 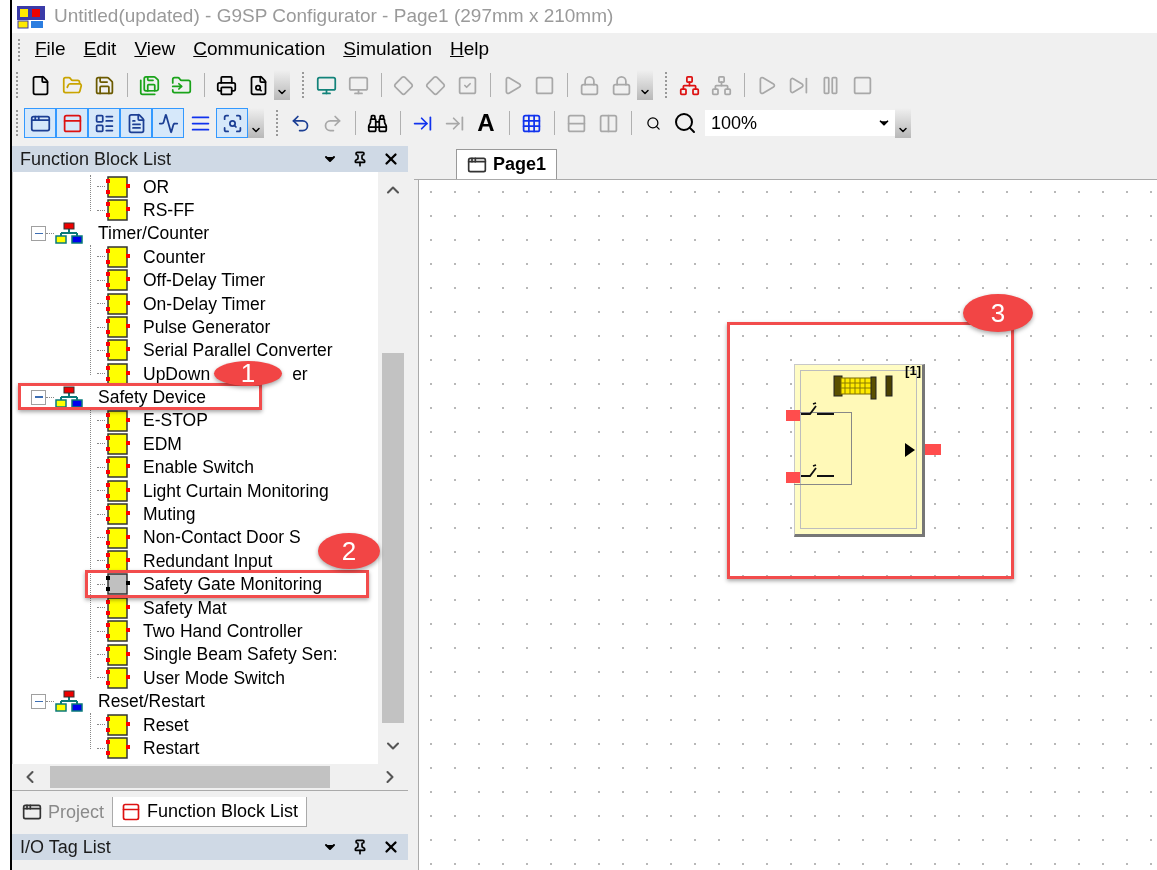 What do you see at coordinates (531, 123) in the screenshot?
I see `grid-icon` at bounding box center [531, 123].